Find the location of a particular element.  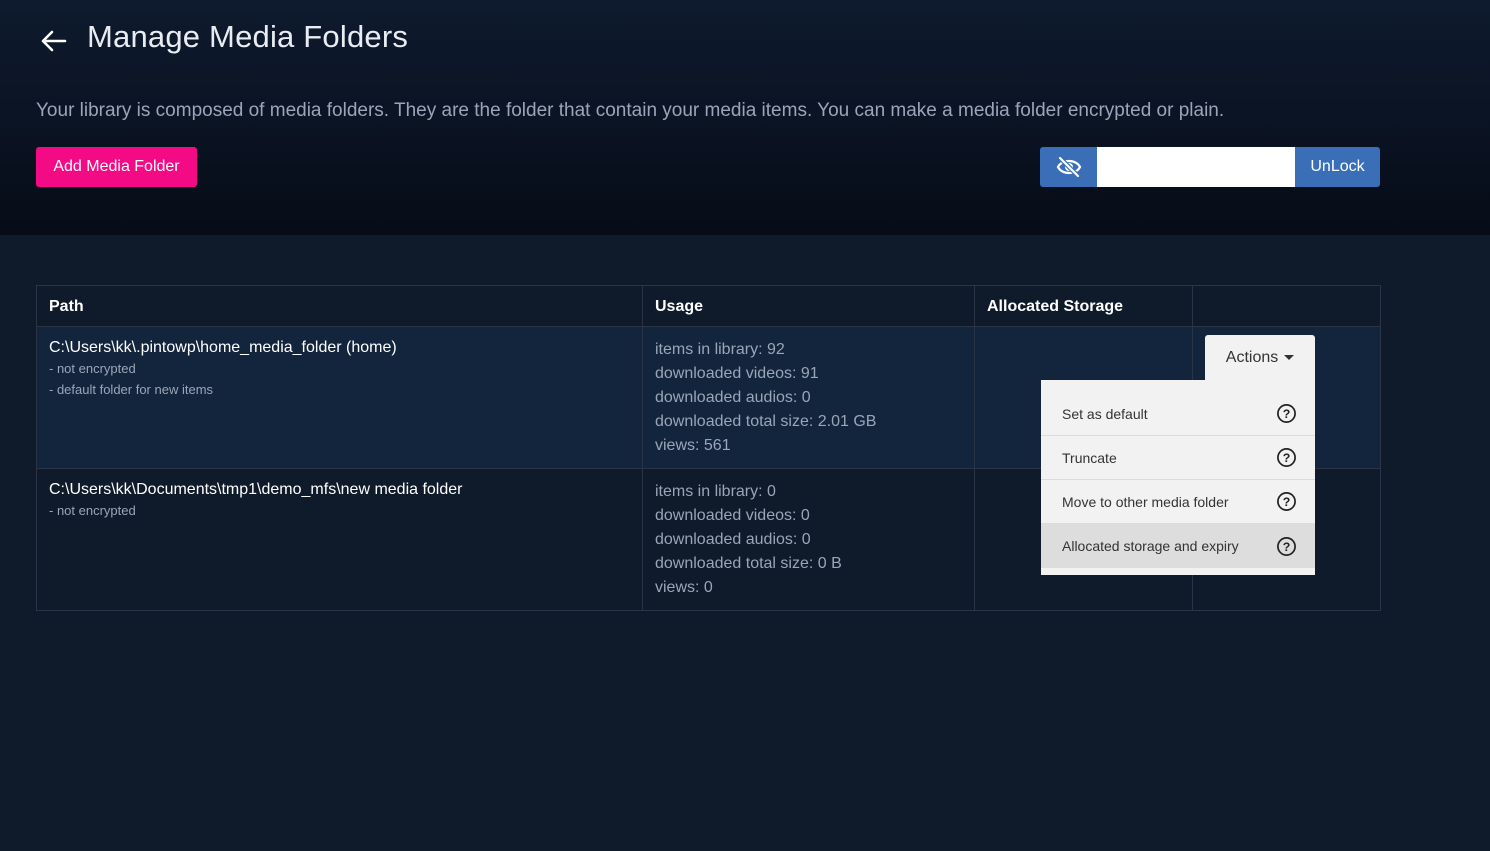

back-arrow-icon is located at coordinates (53, 41).